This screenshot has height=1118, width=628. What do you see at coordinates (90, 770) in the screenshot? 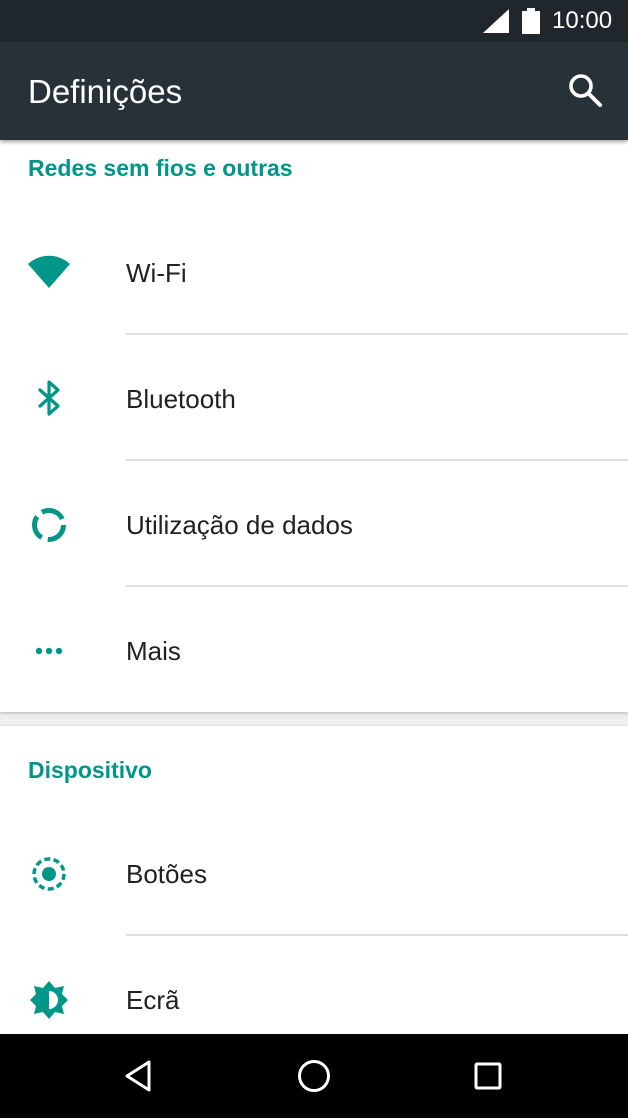
I see `section-header-device: Dispositivo` at bounding box center [90, 770].